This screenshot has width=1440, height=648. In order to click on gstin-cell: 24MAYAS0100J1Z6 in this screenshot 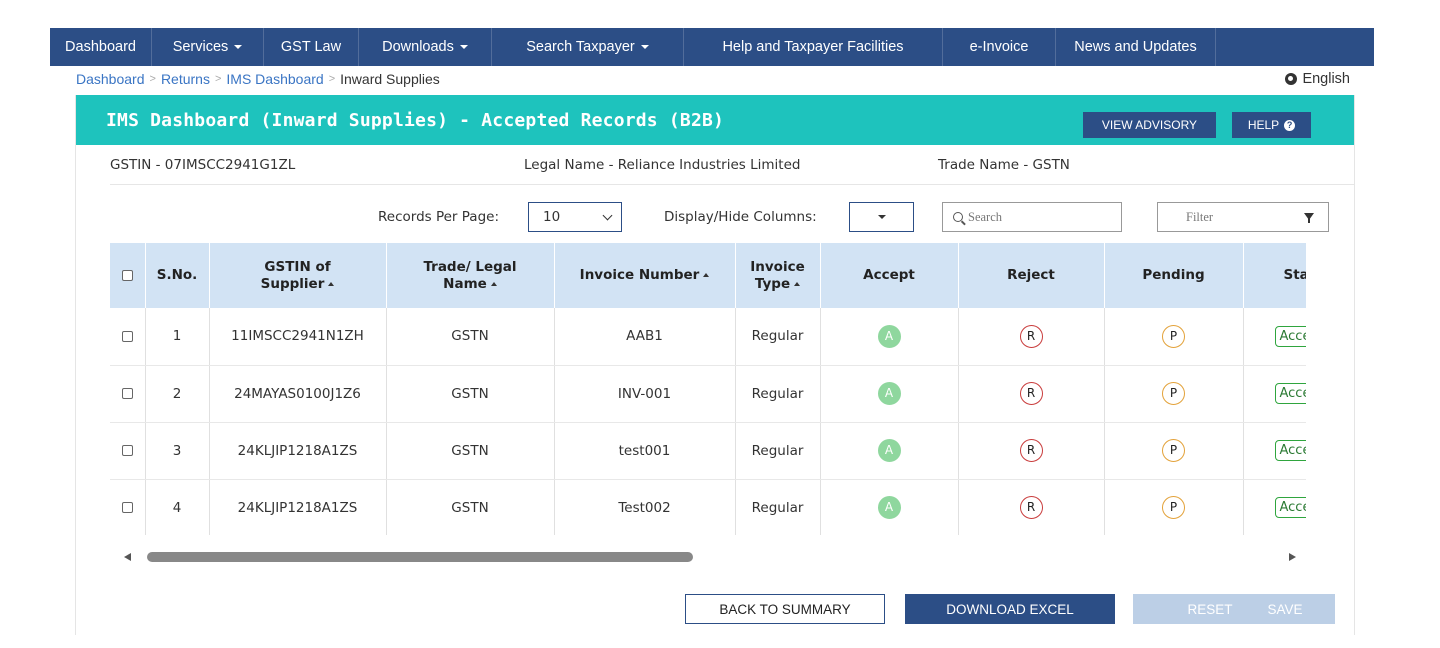, I will do `click(298, 394)`.